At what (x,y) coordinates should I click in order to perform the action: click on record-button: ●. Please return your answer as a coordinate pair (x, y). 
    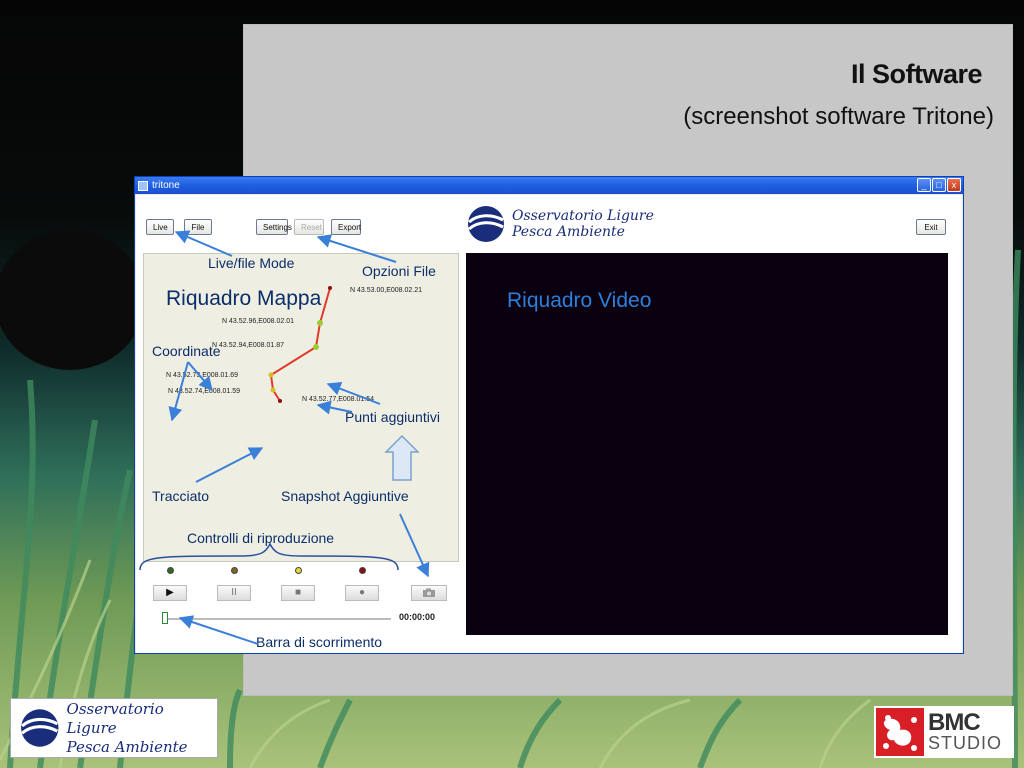
    Looking at the image, I should click on (362, 593).